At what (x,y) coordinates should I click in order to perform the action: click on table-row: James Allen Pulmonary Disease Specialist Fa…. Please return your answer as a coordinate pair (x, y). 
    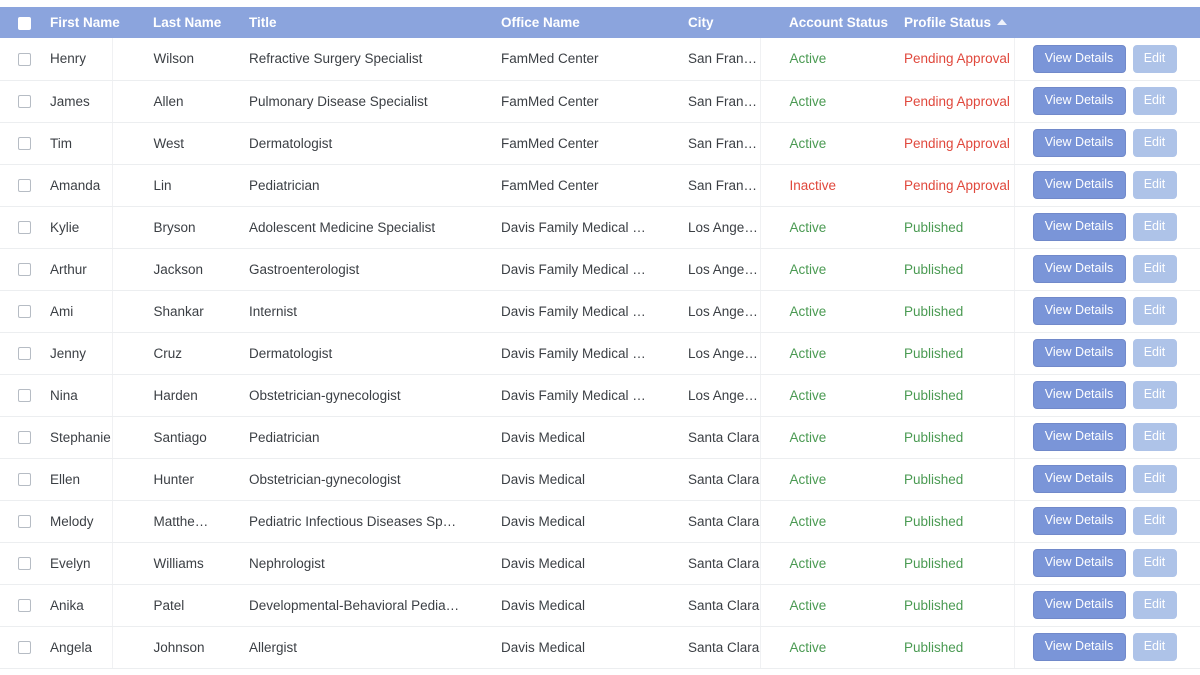
    Looking at the image, I should click on (600, 101).